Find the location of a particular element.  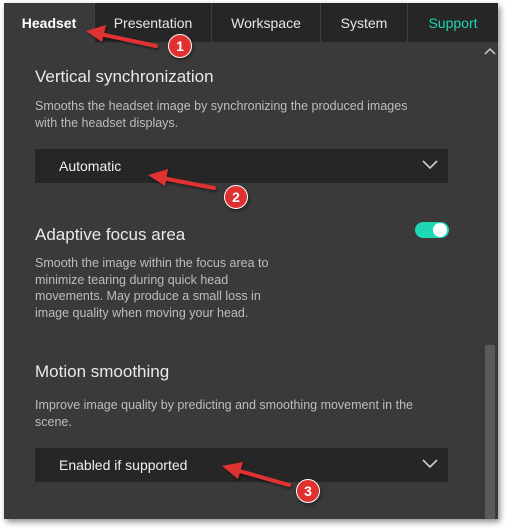

motion-dropdown: Enabled if supported is located at coordinates (241, 465).